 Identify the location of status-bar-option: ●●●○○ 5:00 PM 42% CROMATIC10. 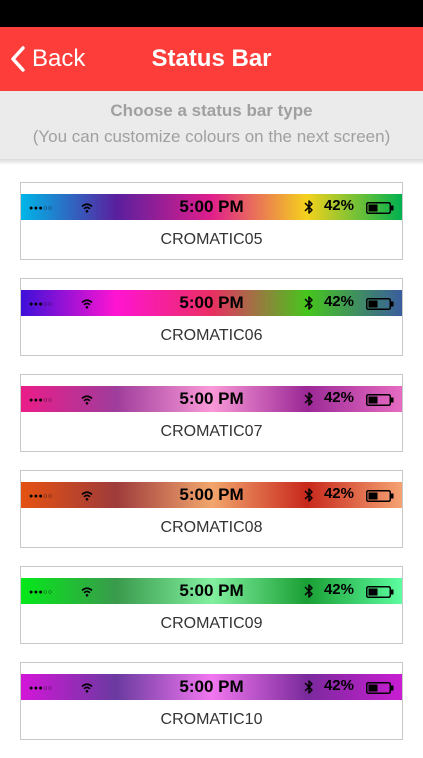
(211, 701).